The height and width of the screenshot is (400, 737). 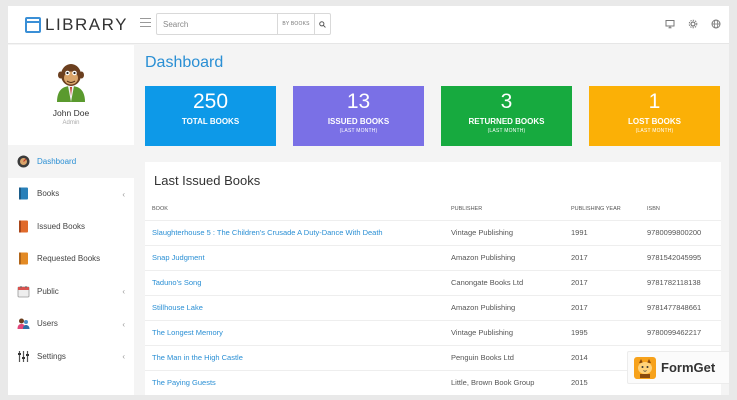 I want to click on sidebar-item-books: Books ‹, so click(x=71, y=194).